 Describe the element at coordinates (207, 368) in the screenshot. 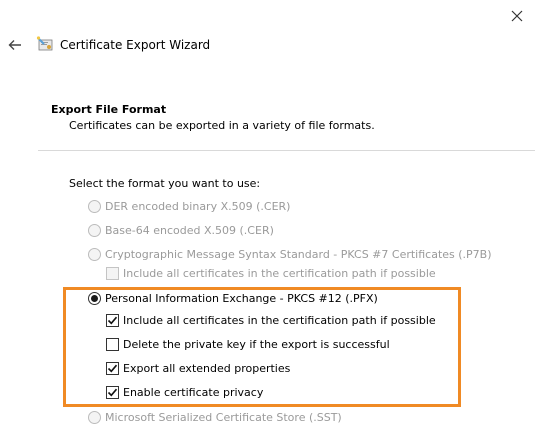

I see `checkbox-label: Export all extended properties` at that location.